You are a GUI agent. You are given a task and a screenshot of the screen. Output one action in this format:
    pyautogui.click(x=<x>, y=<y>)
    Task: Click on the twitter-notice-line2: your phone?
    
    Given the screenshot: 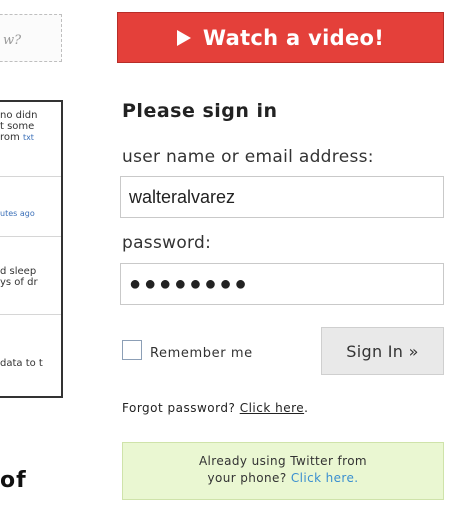 What is the action you would take?
    pyautogui.click(x=247, y=478)
    